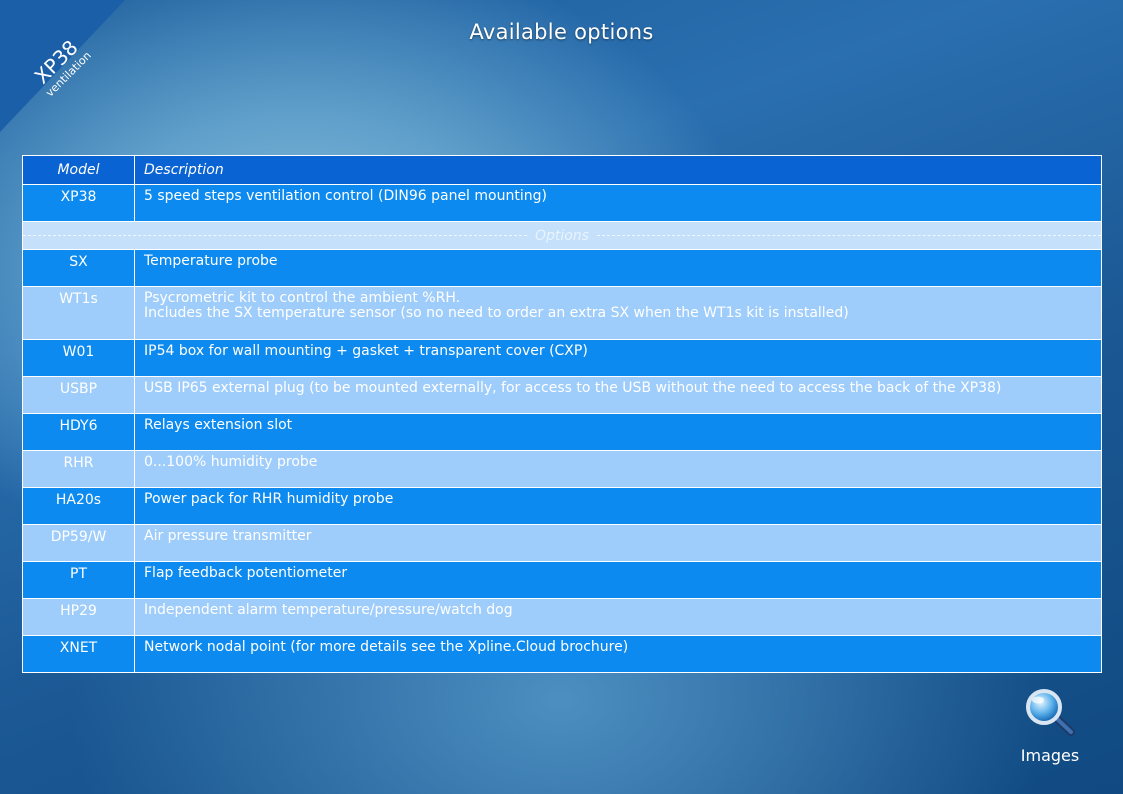  I want to click on description-line: Relays extension slot, so click(218, 425).